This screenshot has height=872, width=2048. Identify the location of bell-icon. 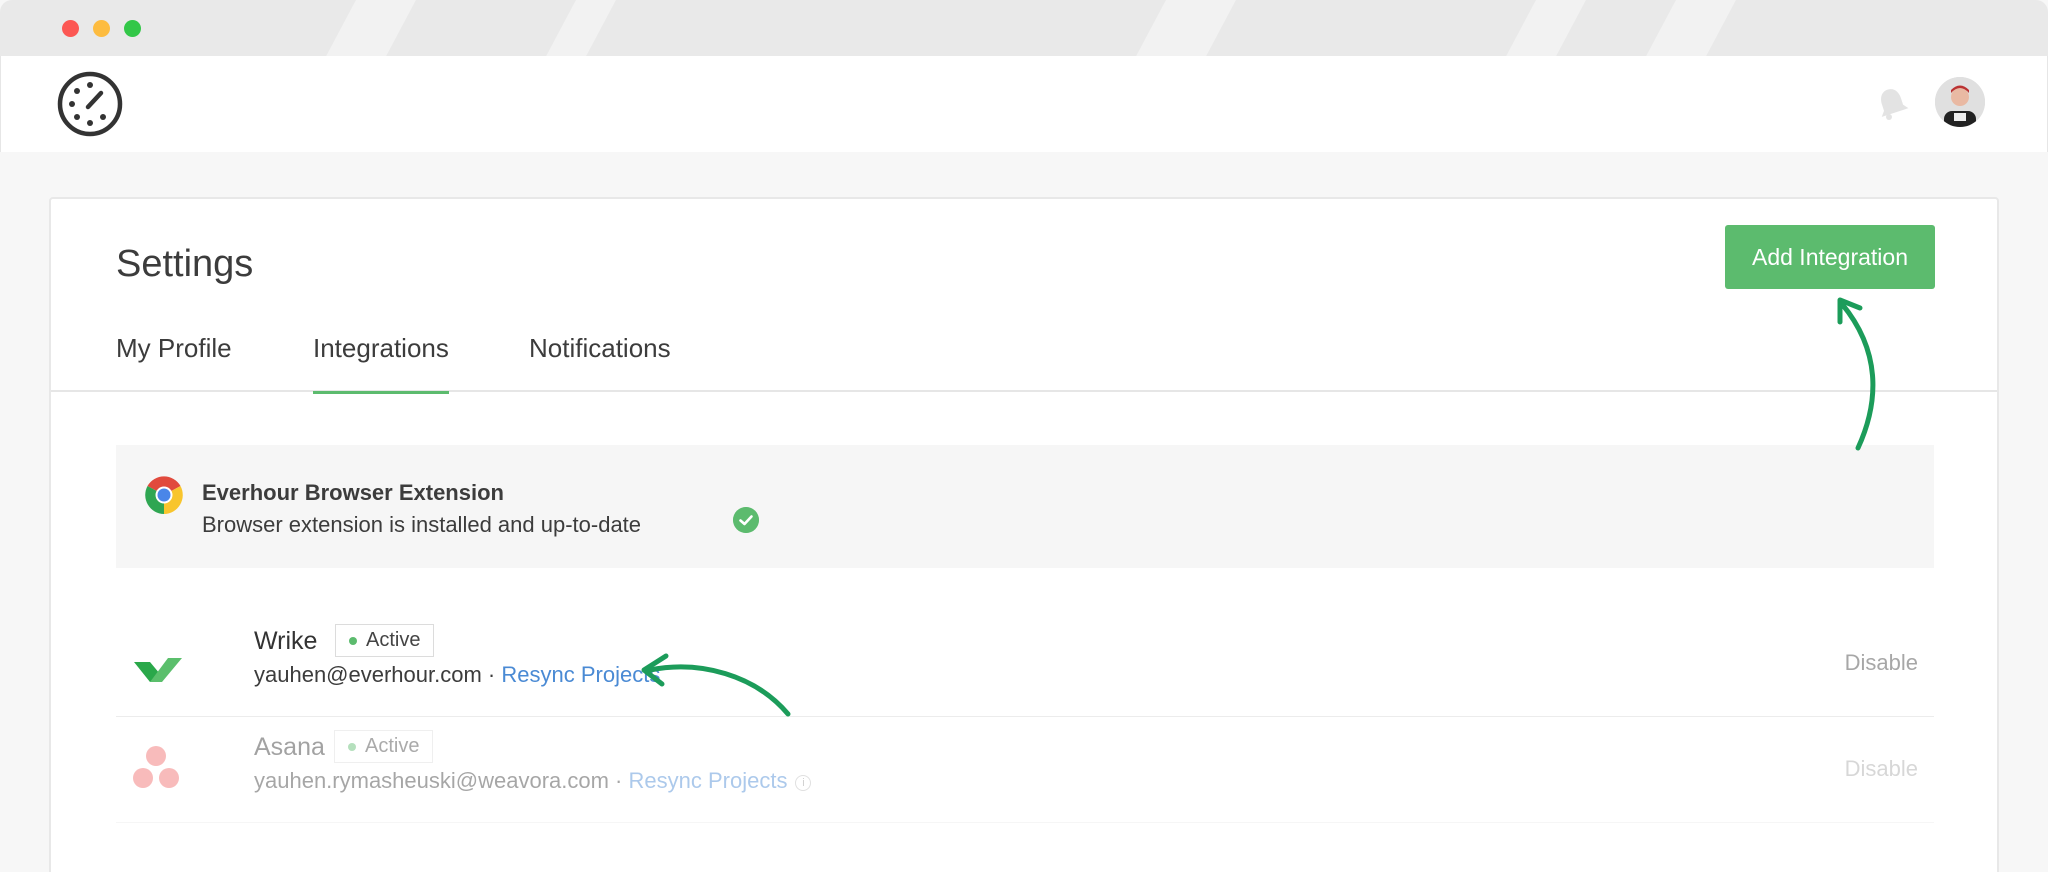
(1892, 103).